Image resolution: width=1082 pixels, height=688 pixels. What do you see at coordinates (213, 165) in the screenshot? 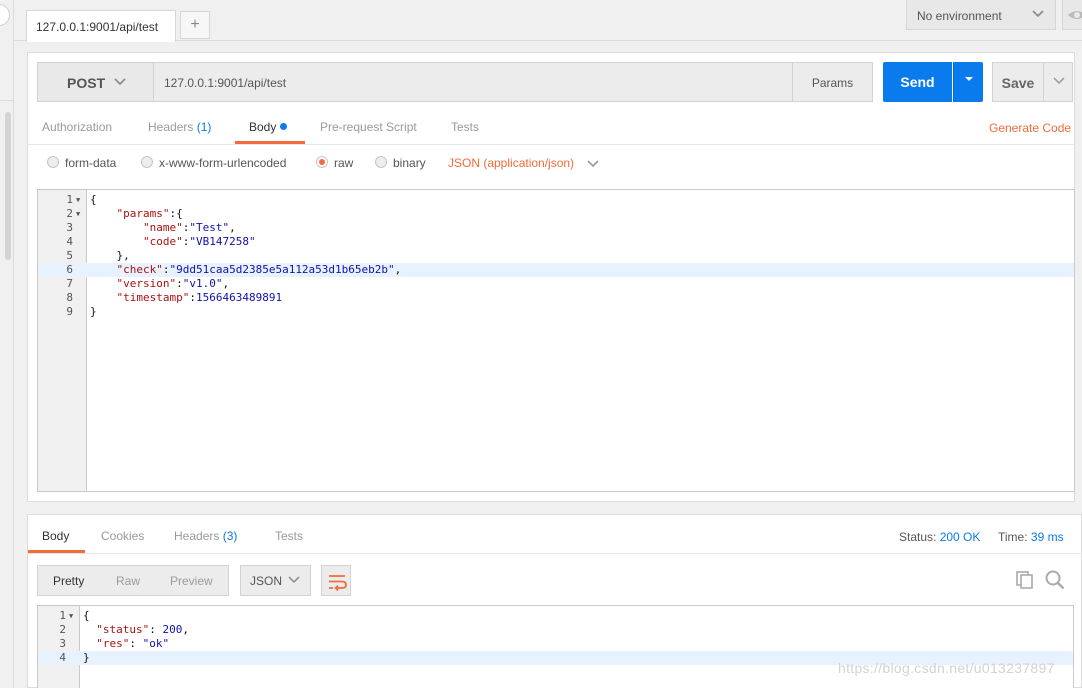
I see `radio-urlencoded: x-www-form-urlencoded` at bounding box center [213, 165].